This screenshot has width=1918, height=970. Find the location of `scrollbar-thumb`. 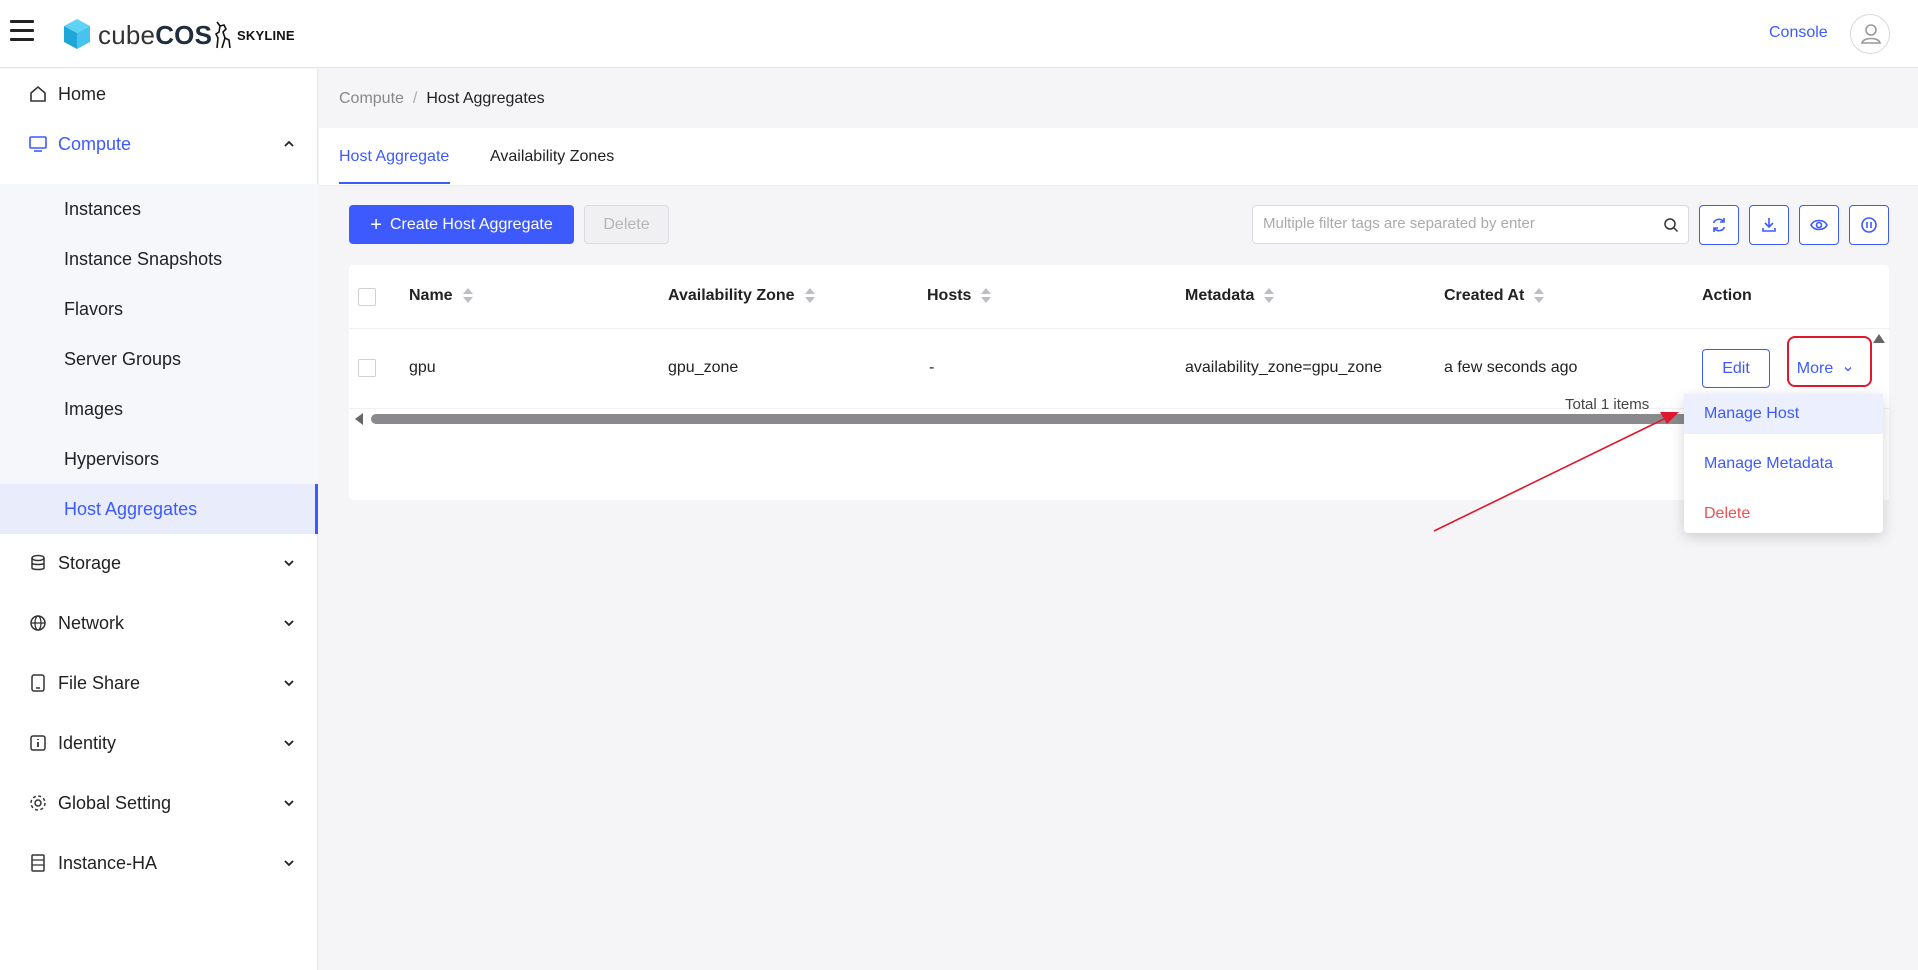

scrollbar-thumb is located at coordinates (1031, 419).